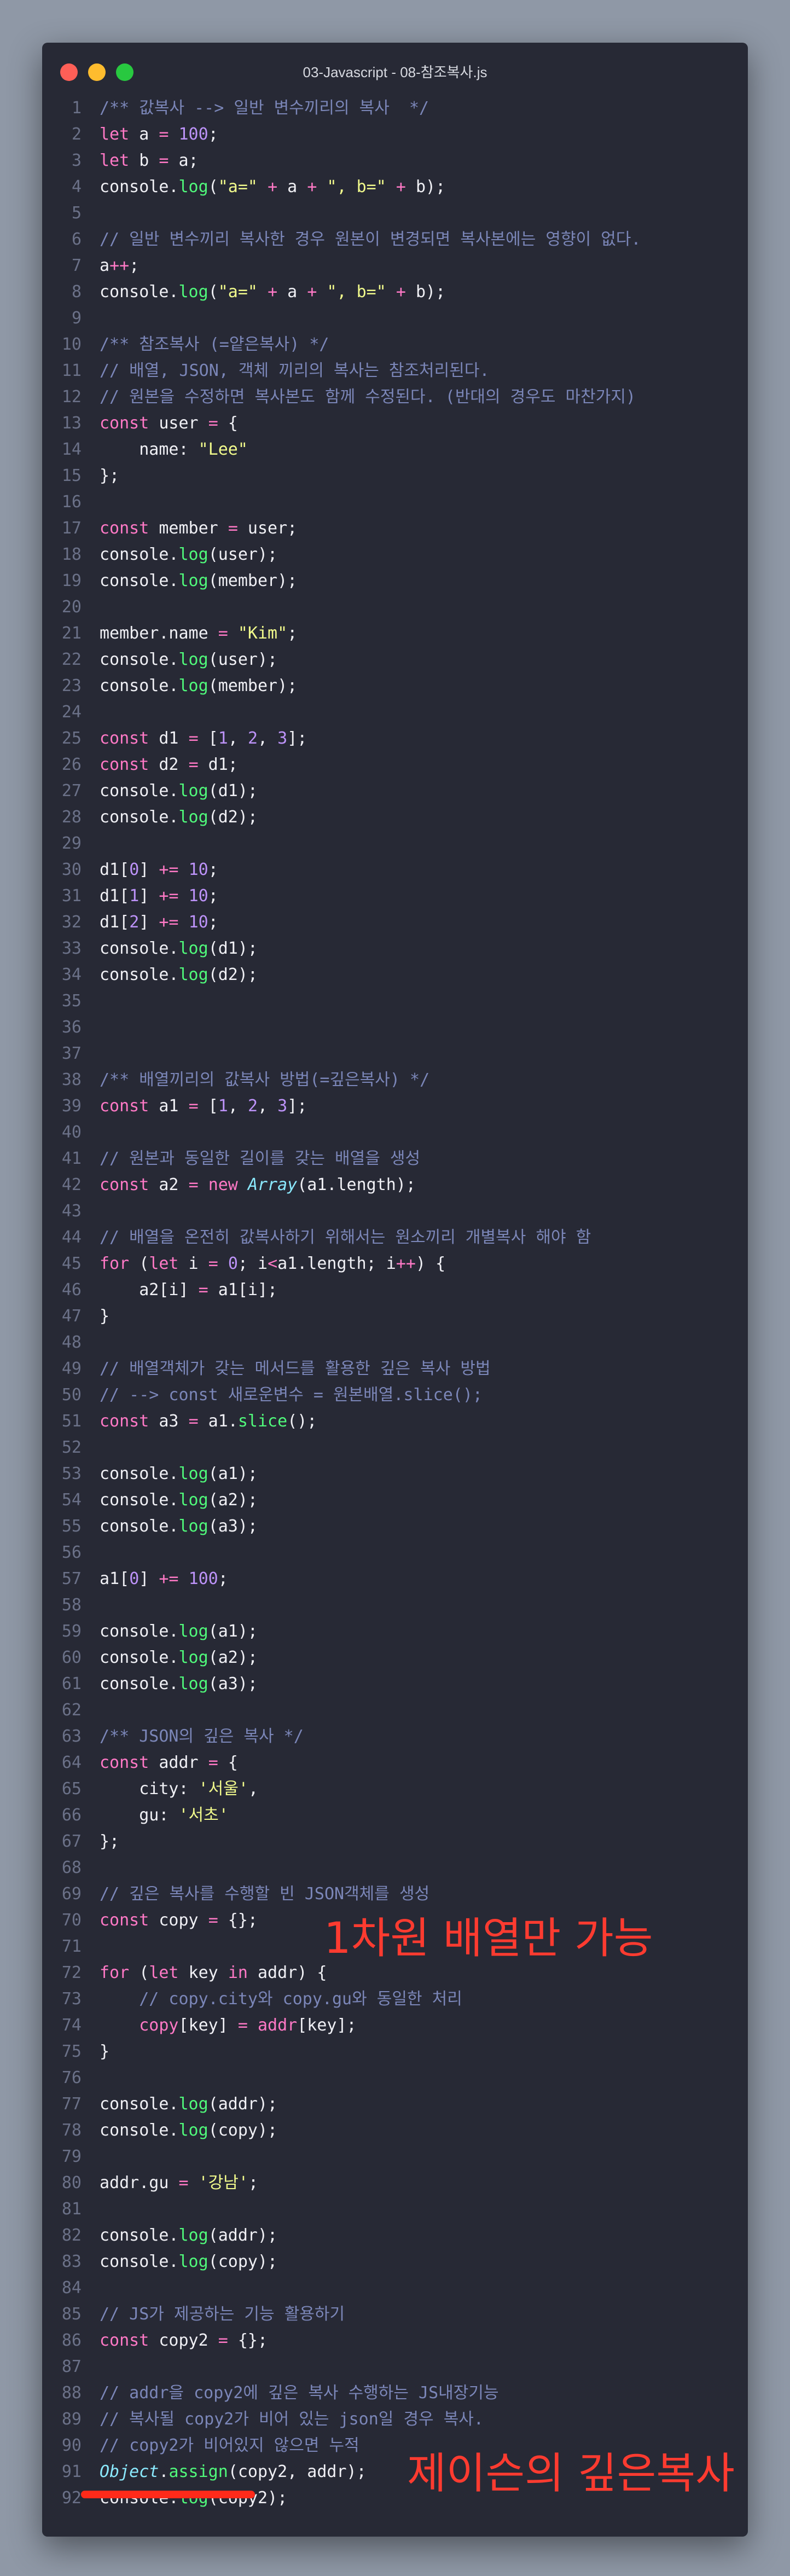  Describe the element at coordinates (395, 2157) in the screenshot. I see `code-line: 79` at that location.